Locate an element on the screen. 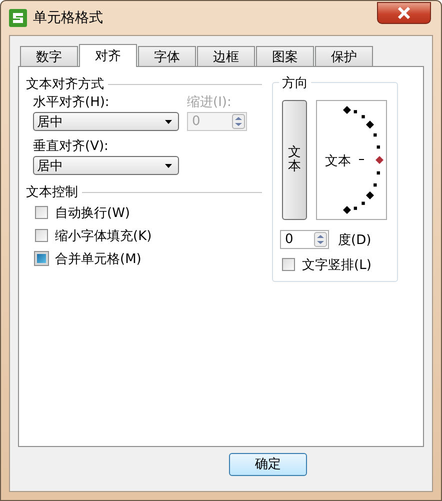 This screenshot has height=501, width=442. checkbox-label: 自动换行(W) is located at coordinates (92, 213).